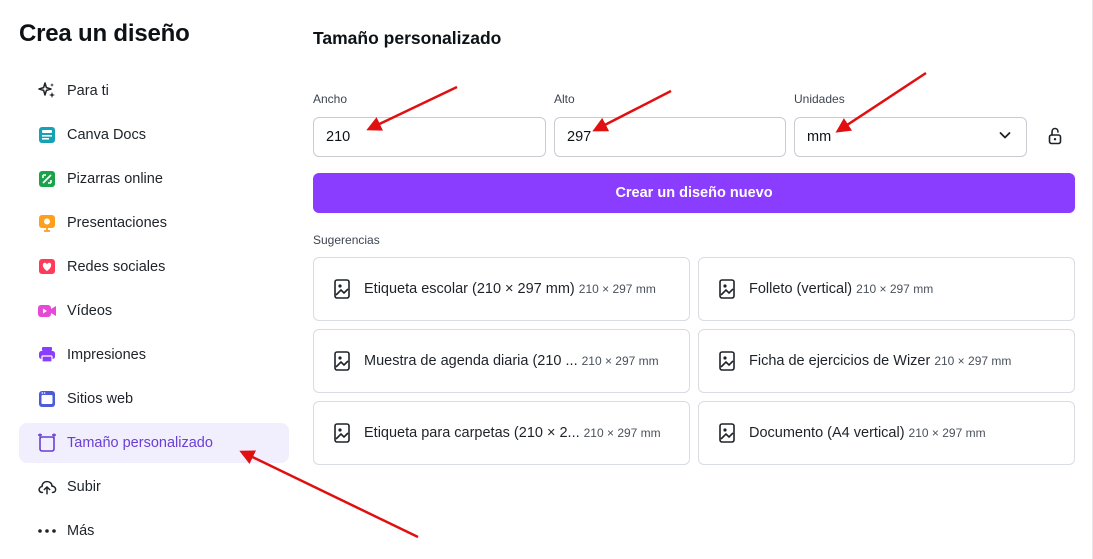 The height and width of the screenshot is (559, 1093). I want to click on sidebar-item-label: Presentaciones, so click(117, 223).